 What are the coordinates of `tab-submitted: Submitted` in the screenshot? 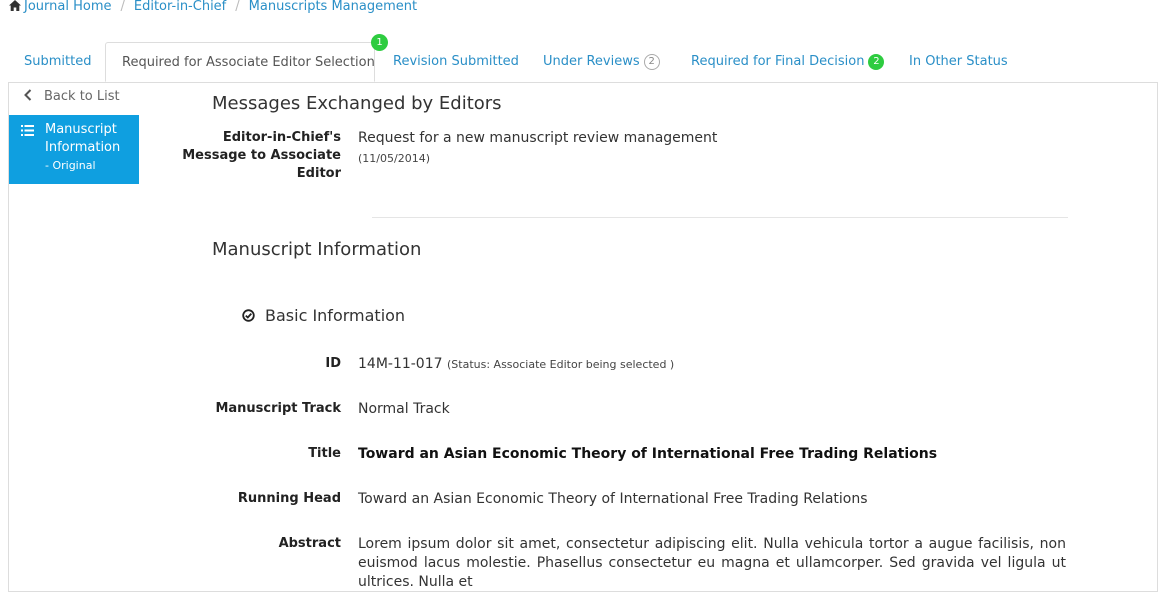 It's located at (57, 62).